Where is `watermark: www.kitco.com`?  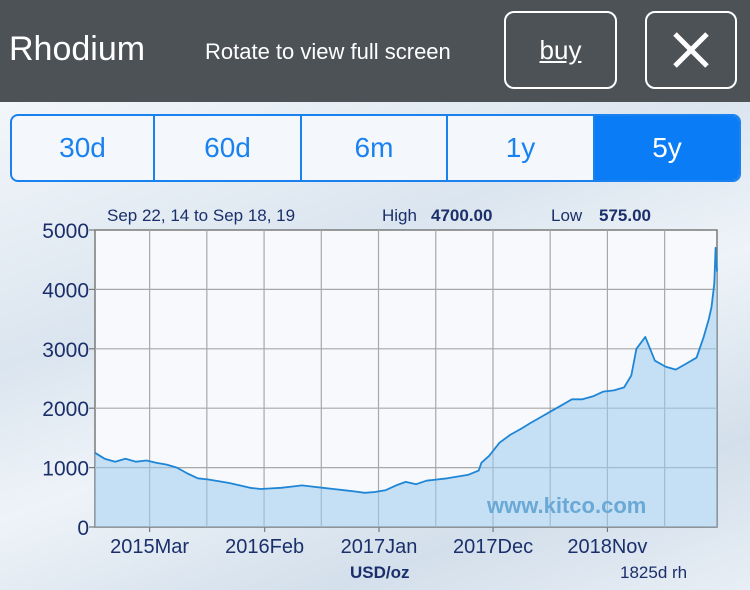 watermark: www.kitco.com is located at coordinates (566, 505).